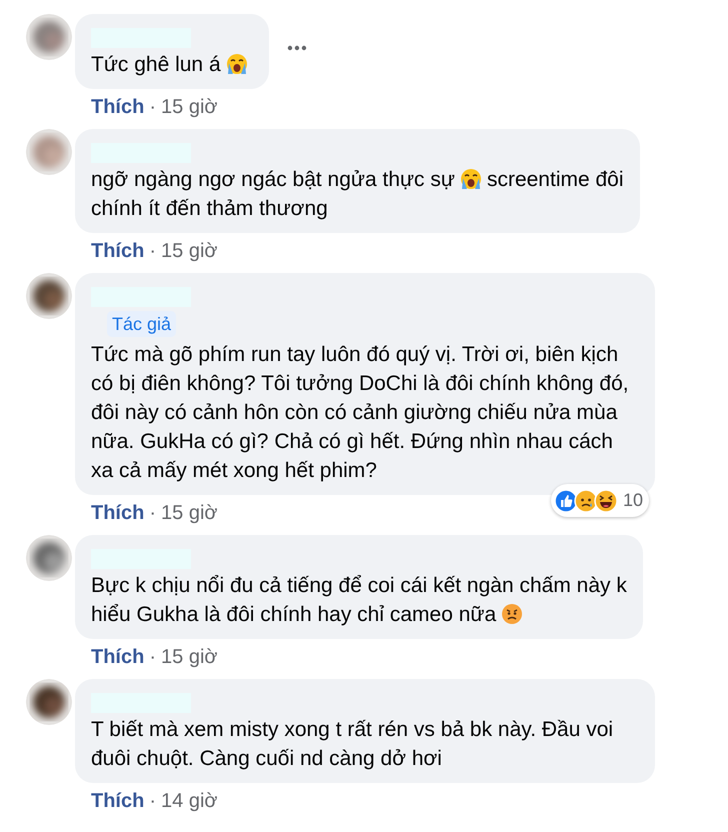  Describe the element at coordinates (209, 208) in the screenshot. I see `comment-text: chính ít đến thảm thương` at that location.